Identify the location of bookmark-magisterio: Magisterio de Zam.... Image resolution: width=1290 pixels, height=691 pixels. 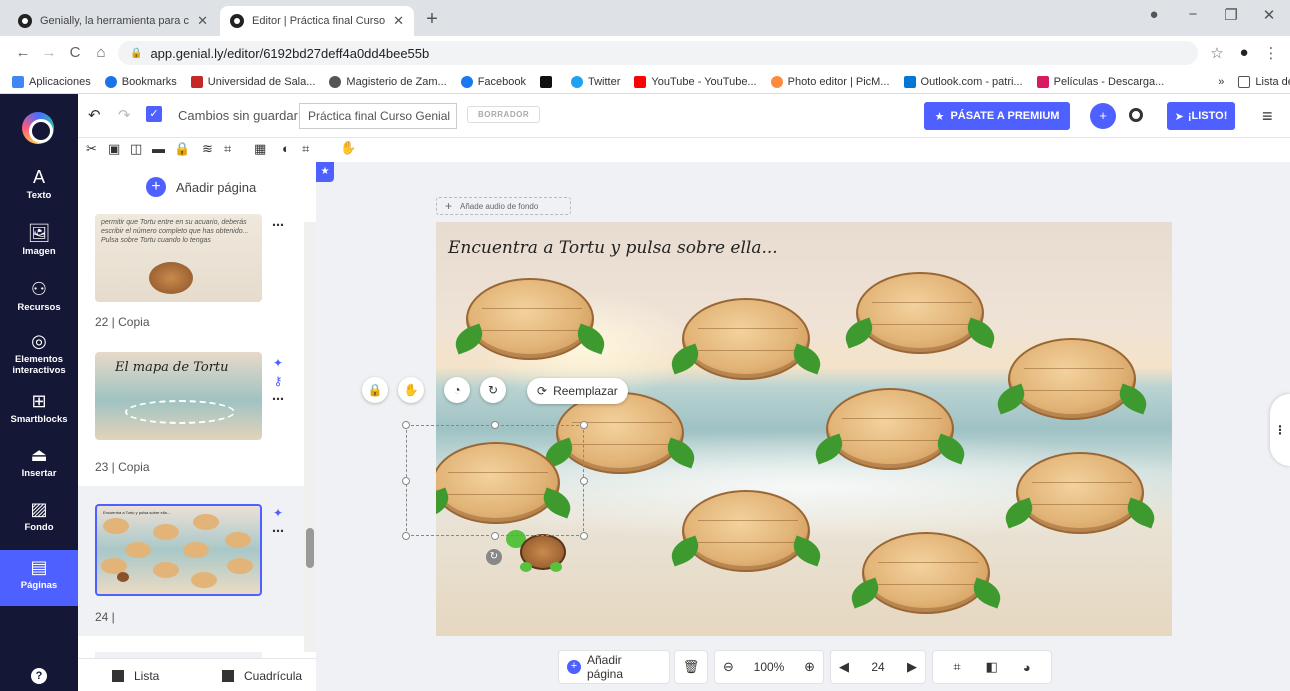
(388, 81).